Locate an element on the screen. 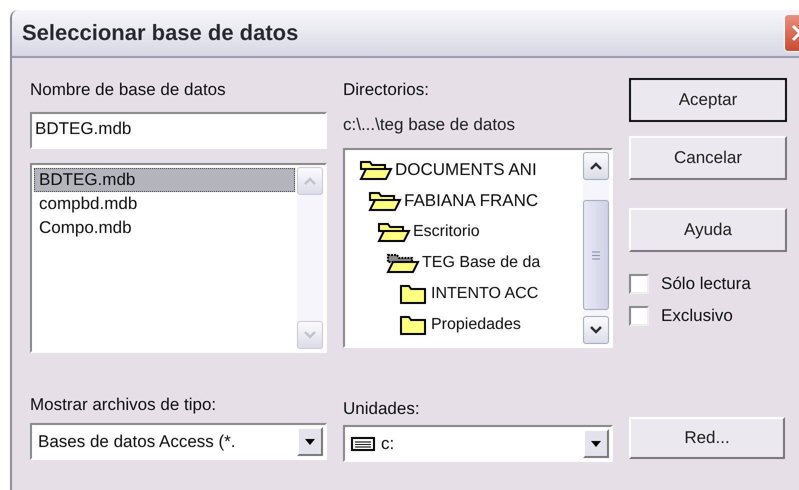 The width and height of the screenshot is (799, 490). dialog-button: Cancelar is located at coordinates (708, 158).